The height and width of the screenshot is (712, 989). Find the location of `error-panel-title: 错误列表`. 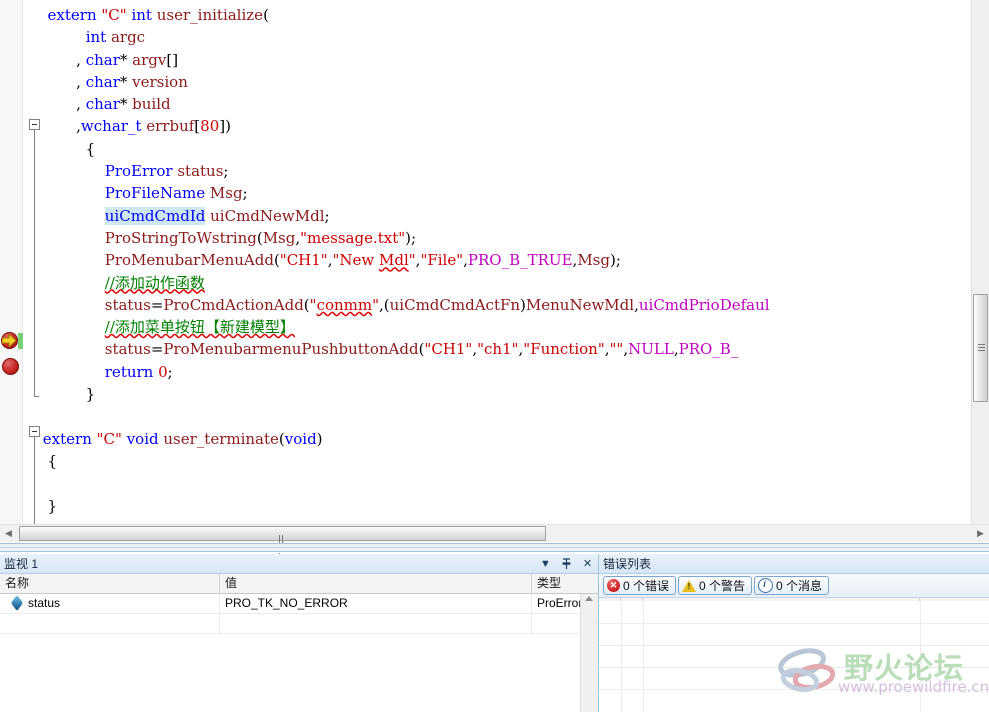

error-panel-title: 错误列表 is located at coordinates (627, 564).